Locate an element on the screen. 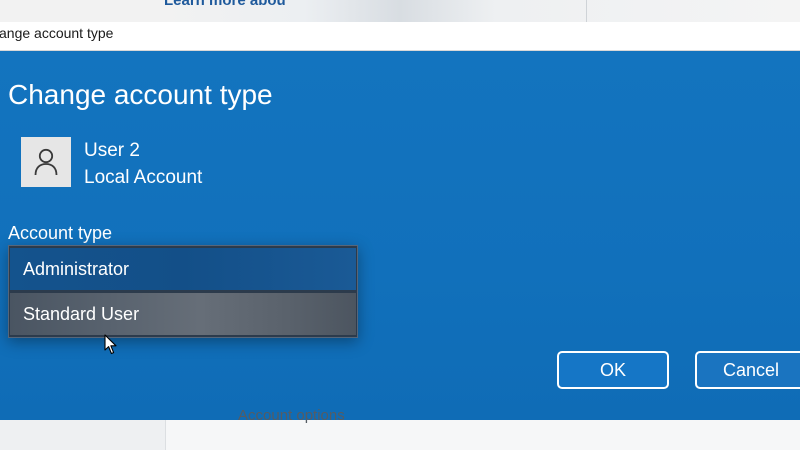  background-header: Learn more abou is located at coordinates (400, 11).